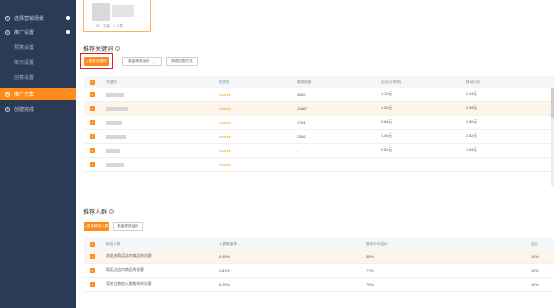  What do you see at coordinates (471, 94) in the screenshot?
I see `mobile-bid: 2.44元` at bounding box center [471, 94].